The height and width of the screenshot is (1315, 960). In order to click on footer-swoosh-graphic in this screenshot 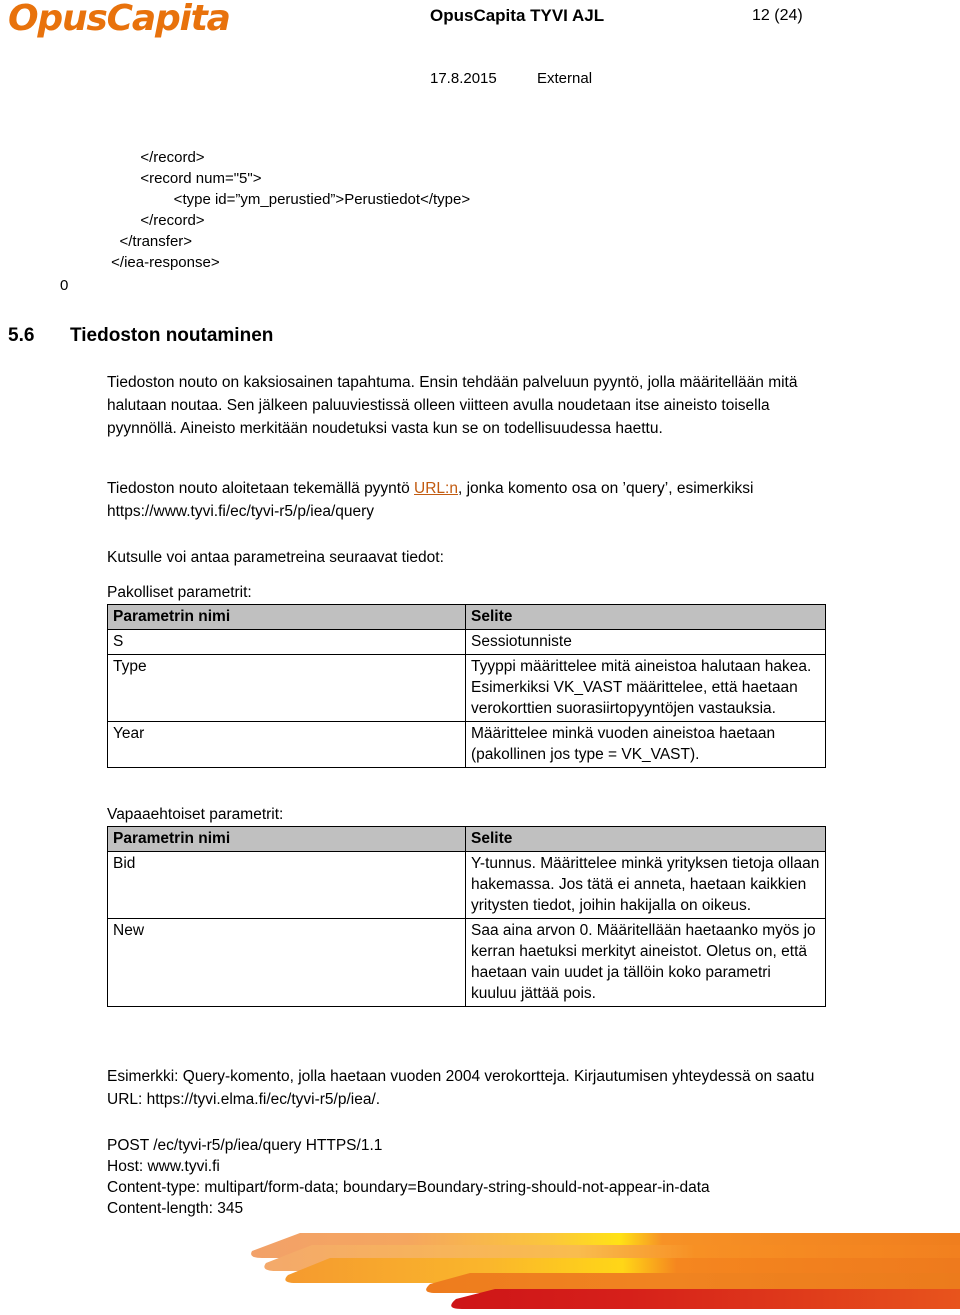, I will do `click(605, 1271)`.